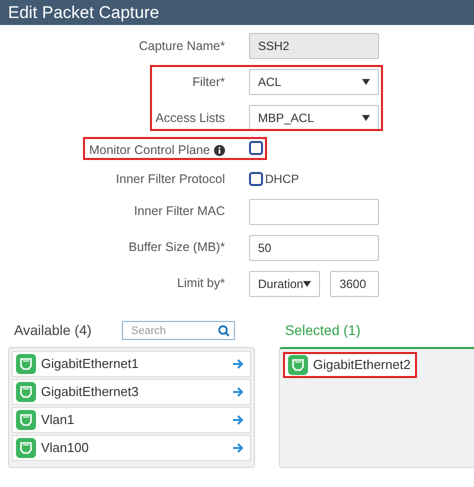 This screenshot has height=487, width=474. I want to click on number-field: 3600, so click(354, 283).